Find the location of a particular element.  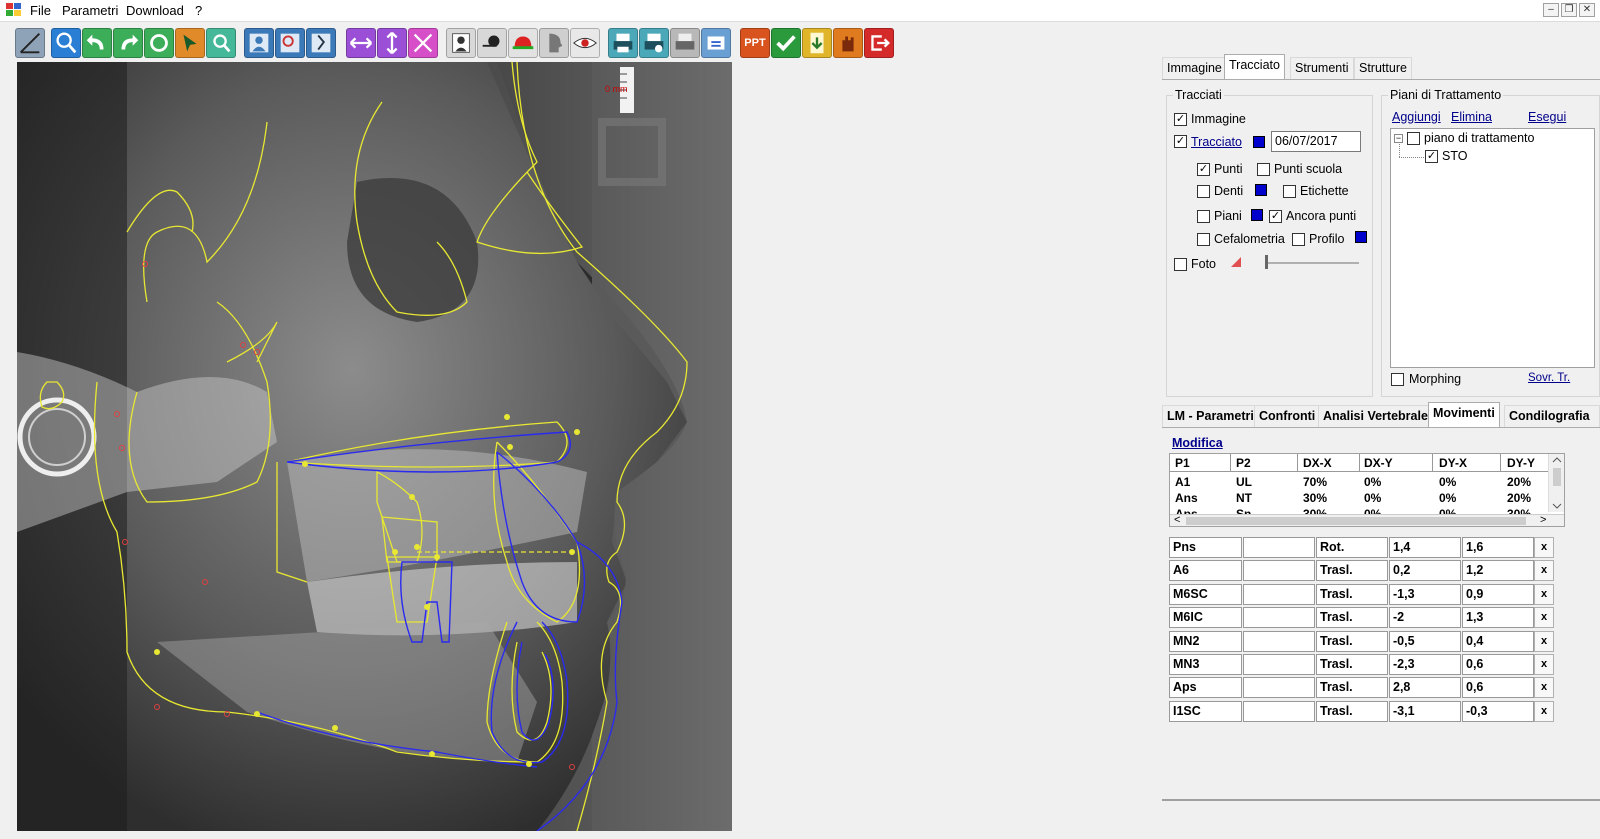

elimina-link: Elimina is located at coordinates (1471, 117).